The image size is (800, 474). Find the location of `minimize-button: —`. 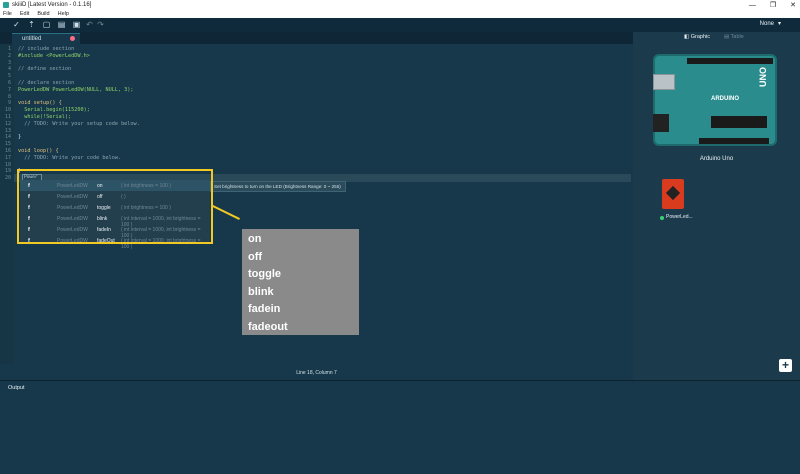

minimize-button: — is located at coordinates (752, 5).